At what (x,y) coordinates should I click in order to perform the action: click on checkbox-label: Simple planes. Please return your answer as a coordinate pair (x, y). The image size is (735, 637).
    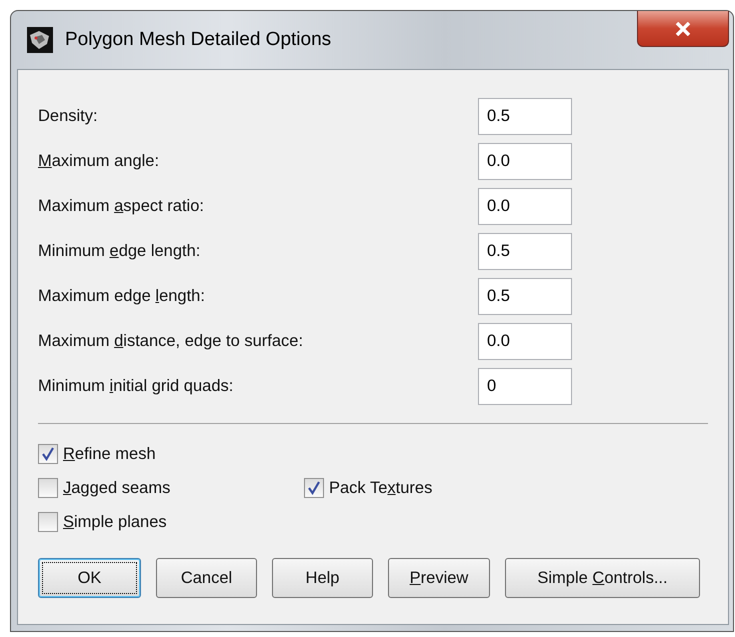
    Looking at the image, I should click on (115, 522).